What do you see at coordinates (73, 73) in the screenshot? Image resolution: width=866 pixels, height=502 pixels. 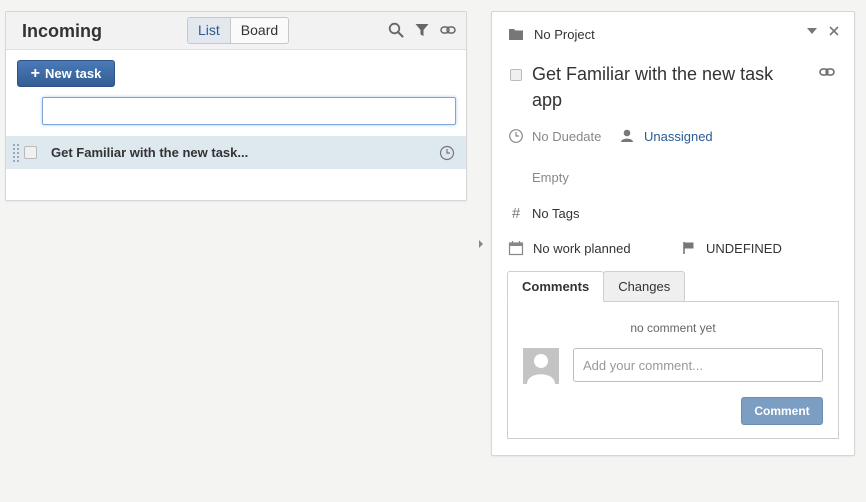 I see `new-task-label: New task` at bounding box center [73, 73].